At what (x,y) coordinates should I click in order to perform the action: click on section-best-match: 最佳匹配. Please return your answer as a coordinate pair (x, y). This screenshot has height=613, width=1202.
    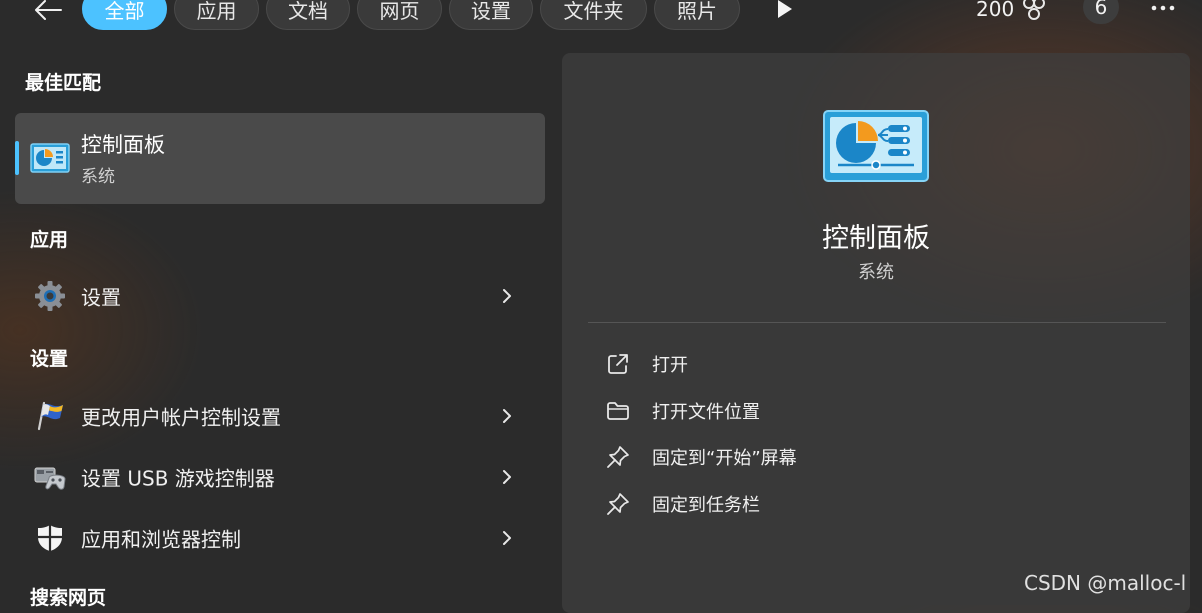
    Looking at the image, I should click on (63, 83).